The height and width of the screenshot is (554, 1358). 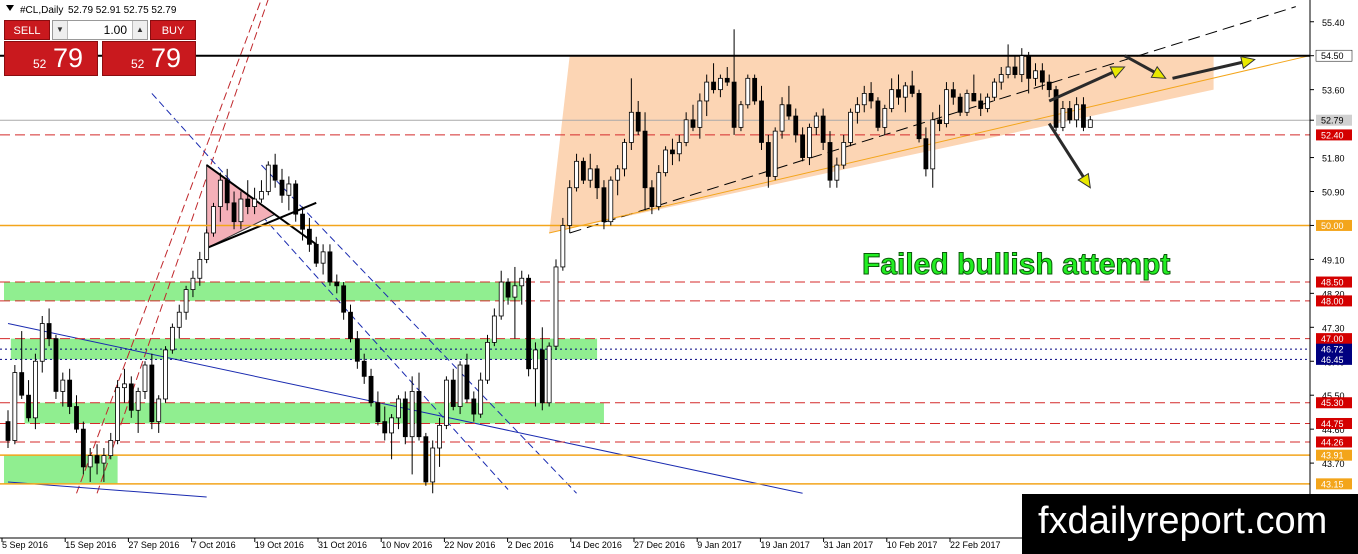 What do you see at coordinates (912, 545) in the screenshot?
I see `x-tick-label: 10 Feb 2017` at bounding box center [912, 545].